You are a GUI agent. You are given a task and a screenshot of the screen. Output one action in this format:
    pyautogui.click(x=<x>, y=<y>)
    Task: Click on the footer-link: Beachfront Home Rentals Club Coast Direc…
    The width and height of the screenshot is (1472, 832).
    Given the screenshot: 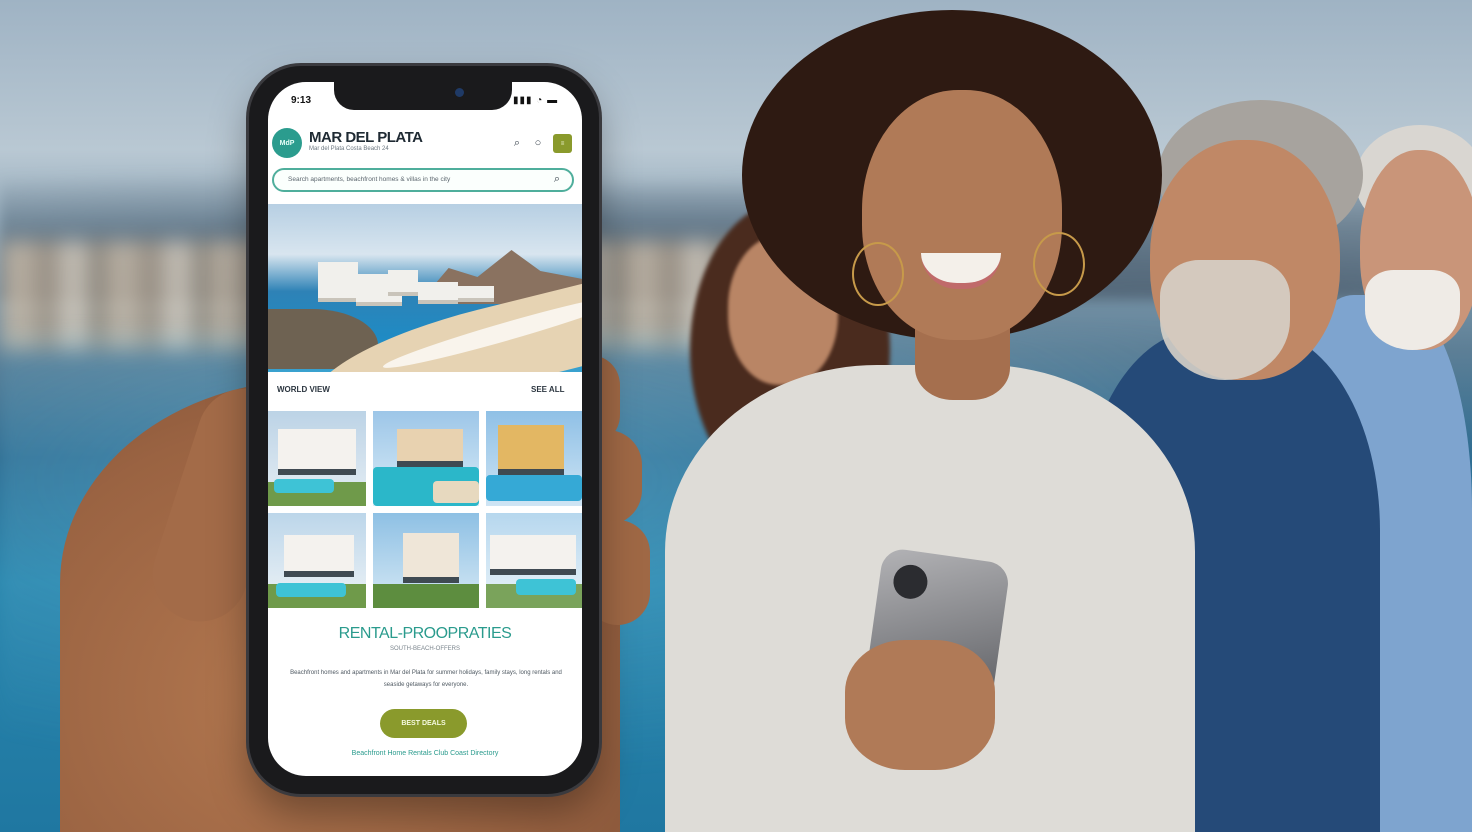 What is the action you would take?
    pyautogui.click(x=425, y=753)
    